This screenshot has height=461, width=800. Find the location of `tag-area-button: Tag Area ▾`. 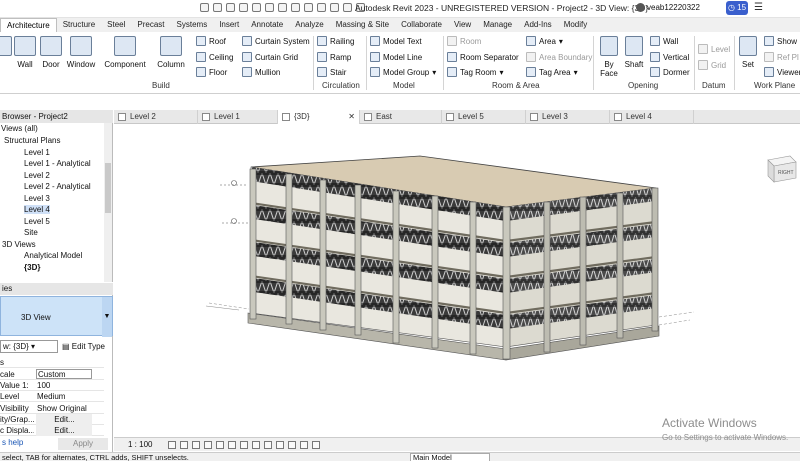

tag-area-button: Tag Area ▾ is located at coordinates (552, 72).